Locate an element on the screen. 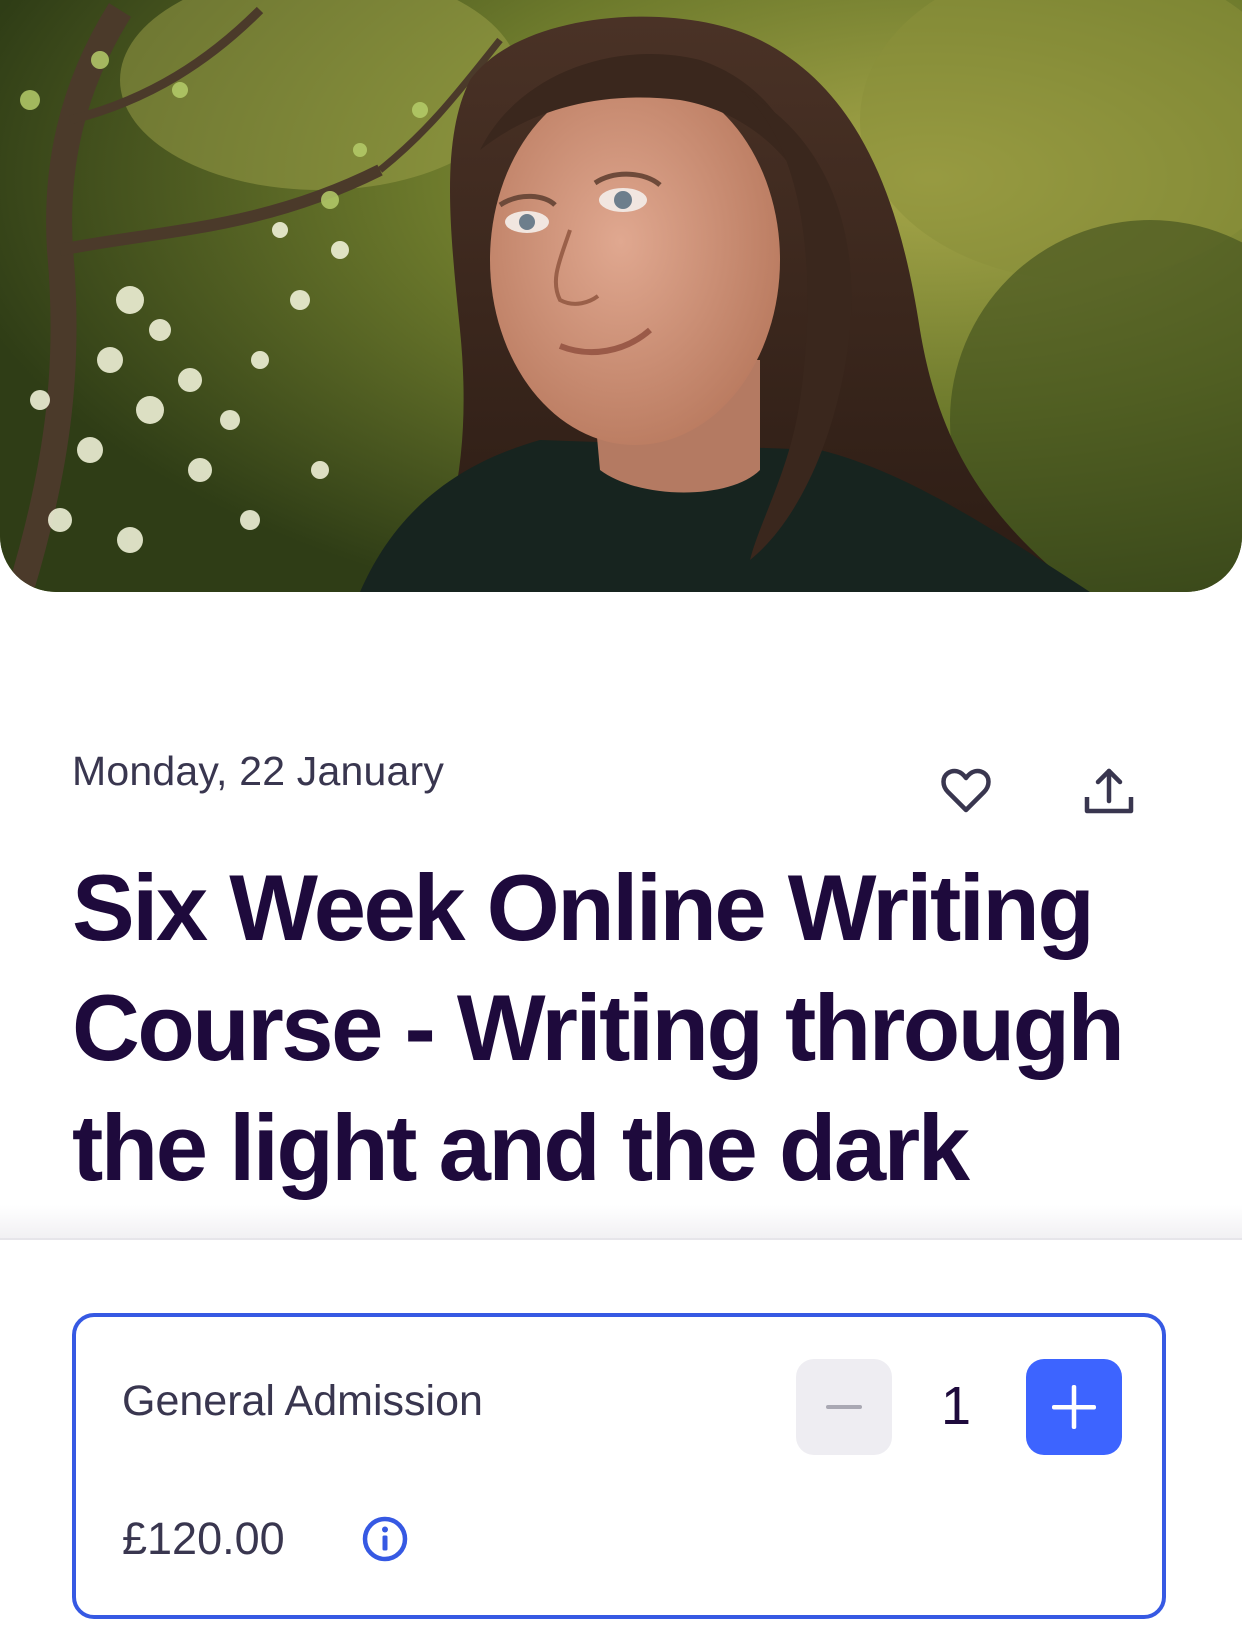 Image resolution: width=1242 pixels, height=1650 pixels. heart-icon is located at coordinates (966, 790).